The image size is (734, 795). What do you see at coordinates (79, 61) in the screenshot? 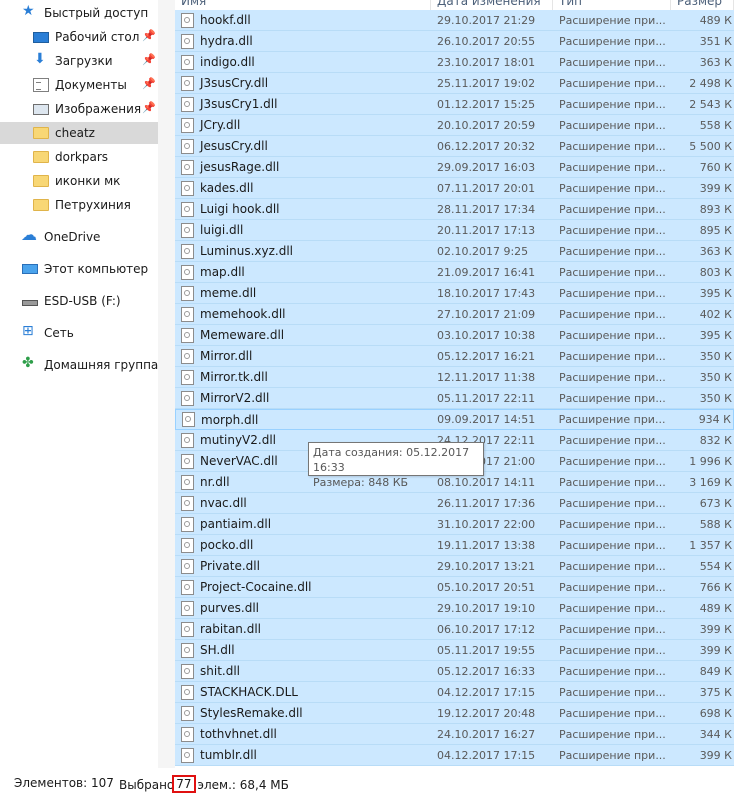
I see `nav-downloads: Загрузки 📌` at bounding box center [79, 61].